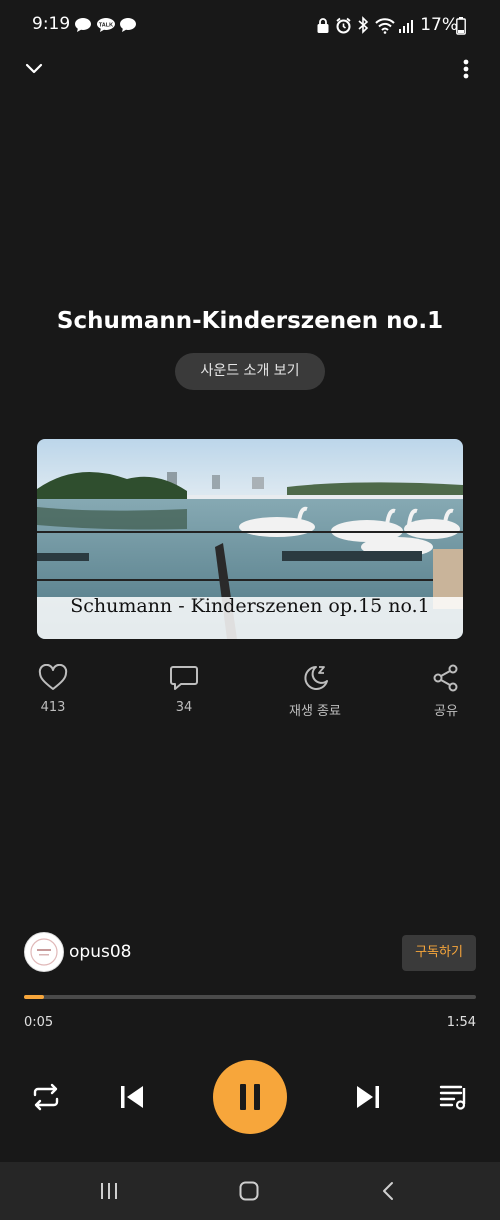  What do you see at coordinates (363, 25) in the screenshot?
I see `bluetooth-icon` at bounding box center [363, 25].